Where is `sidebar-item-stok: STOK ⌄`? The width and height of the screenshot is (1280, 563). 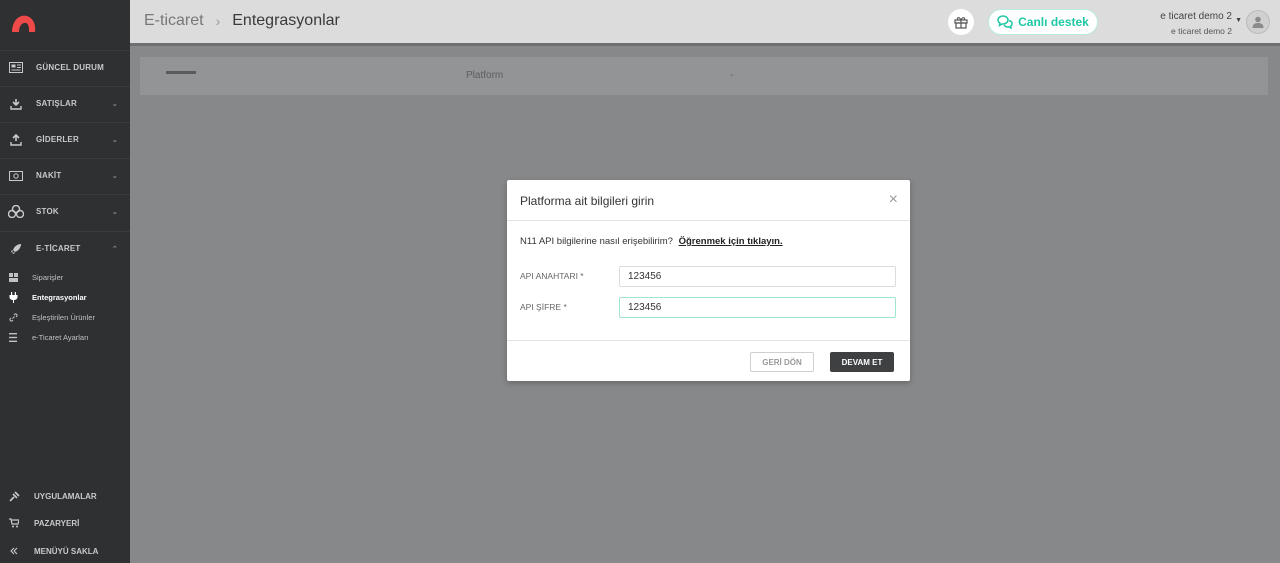
sidebar-item-stok: STOK ⌄ is located at coordinates (65, 211).